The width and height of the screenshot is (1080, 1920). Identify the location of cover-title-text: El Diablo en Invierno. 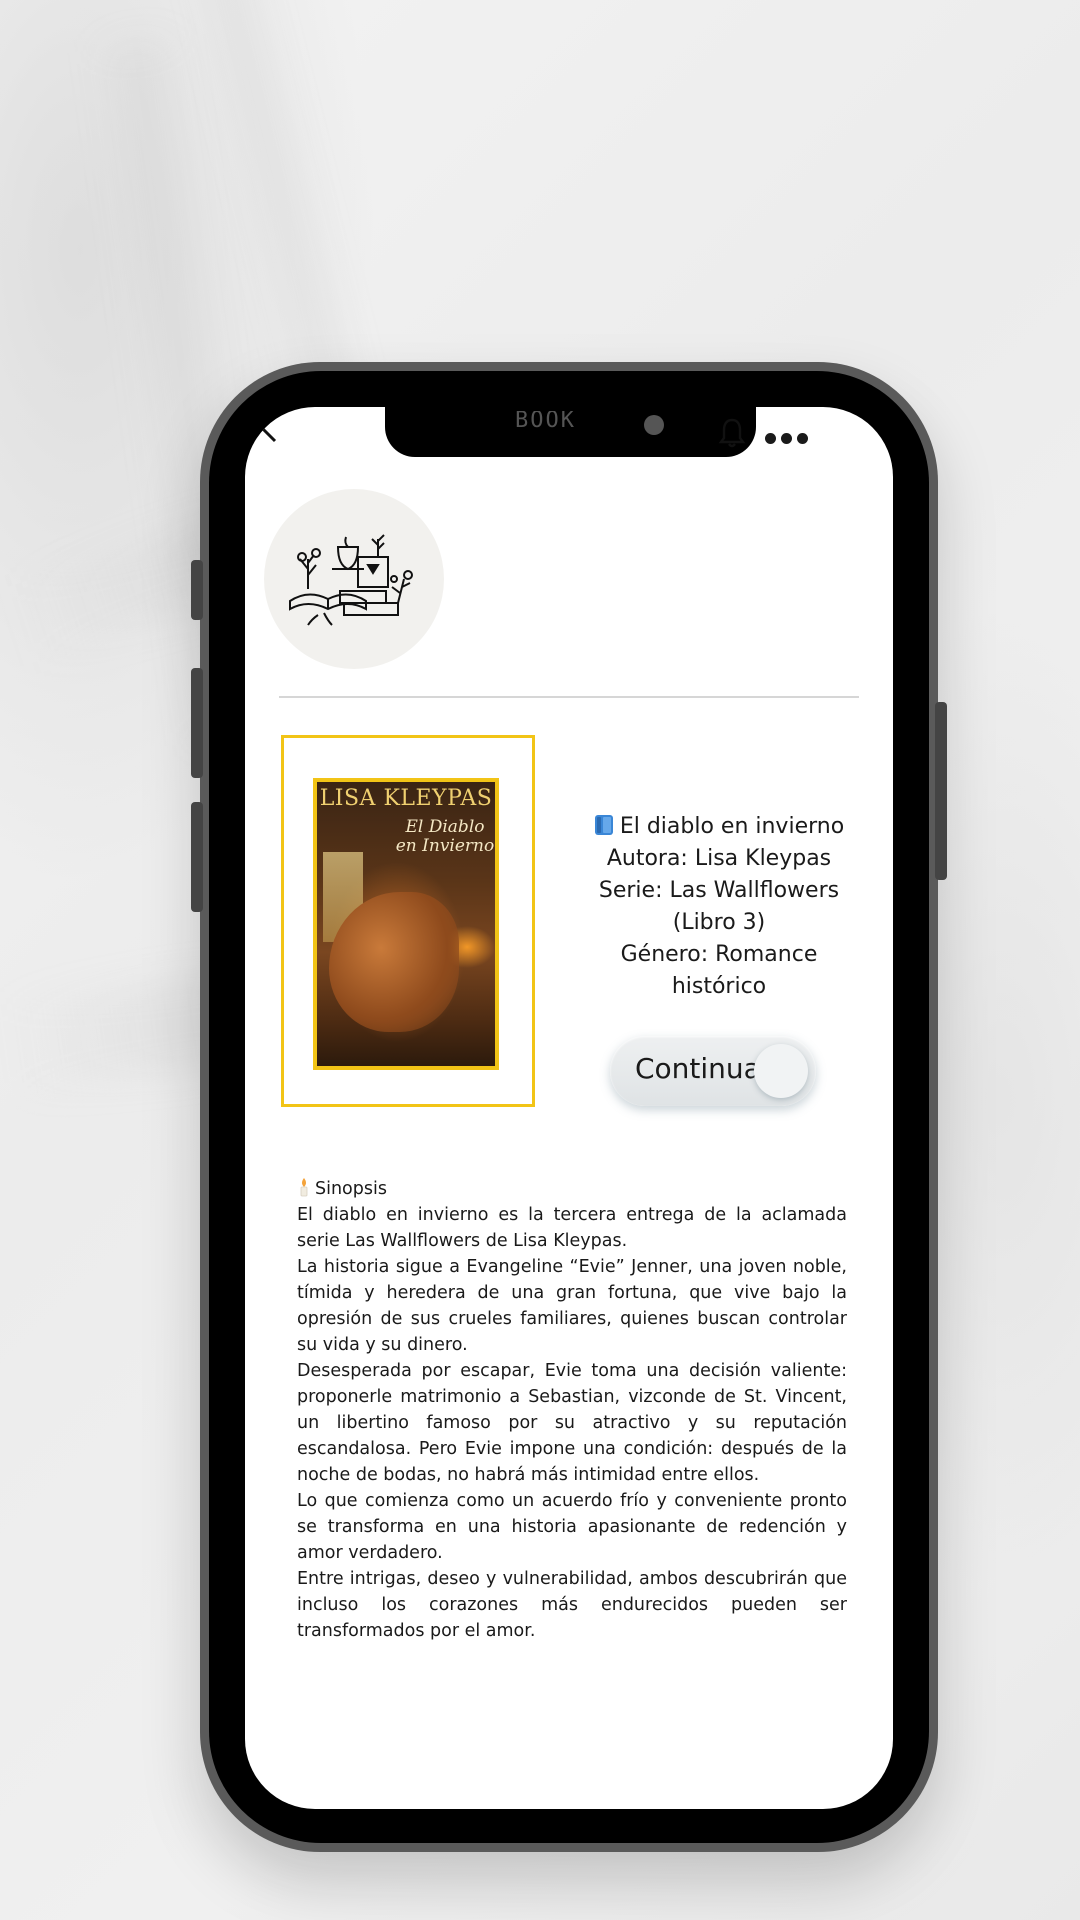
(445, 836).